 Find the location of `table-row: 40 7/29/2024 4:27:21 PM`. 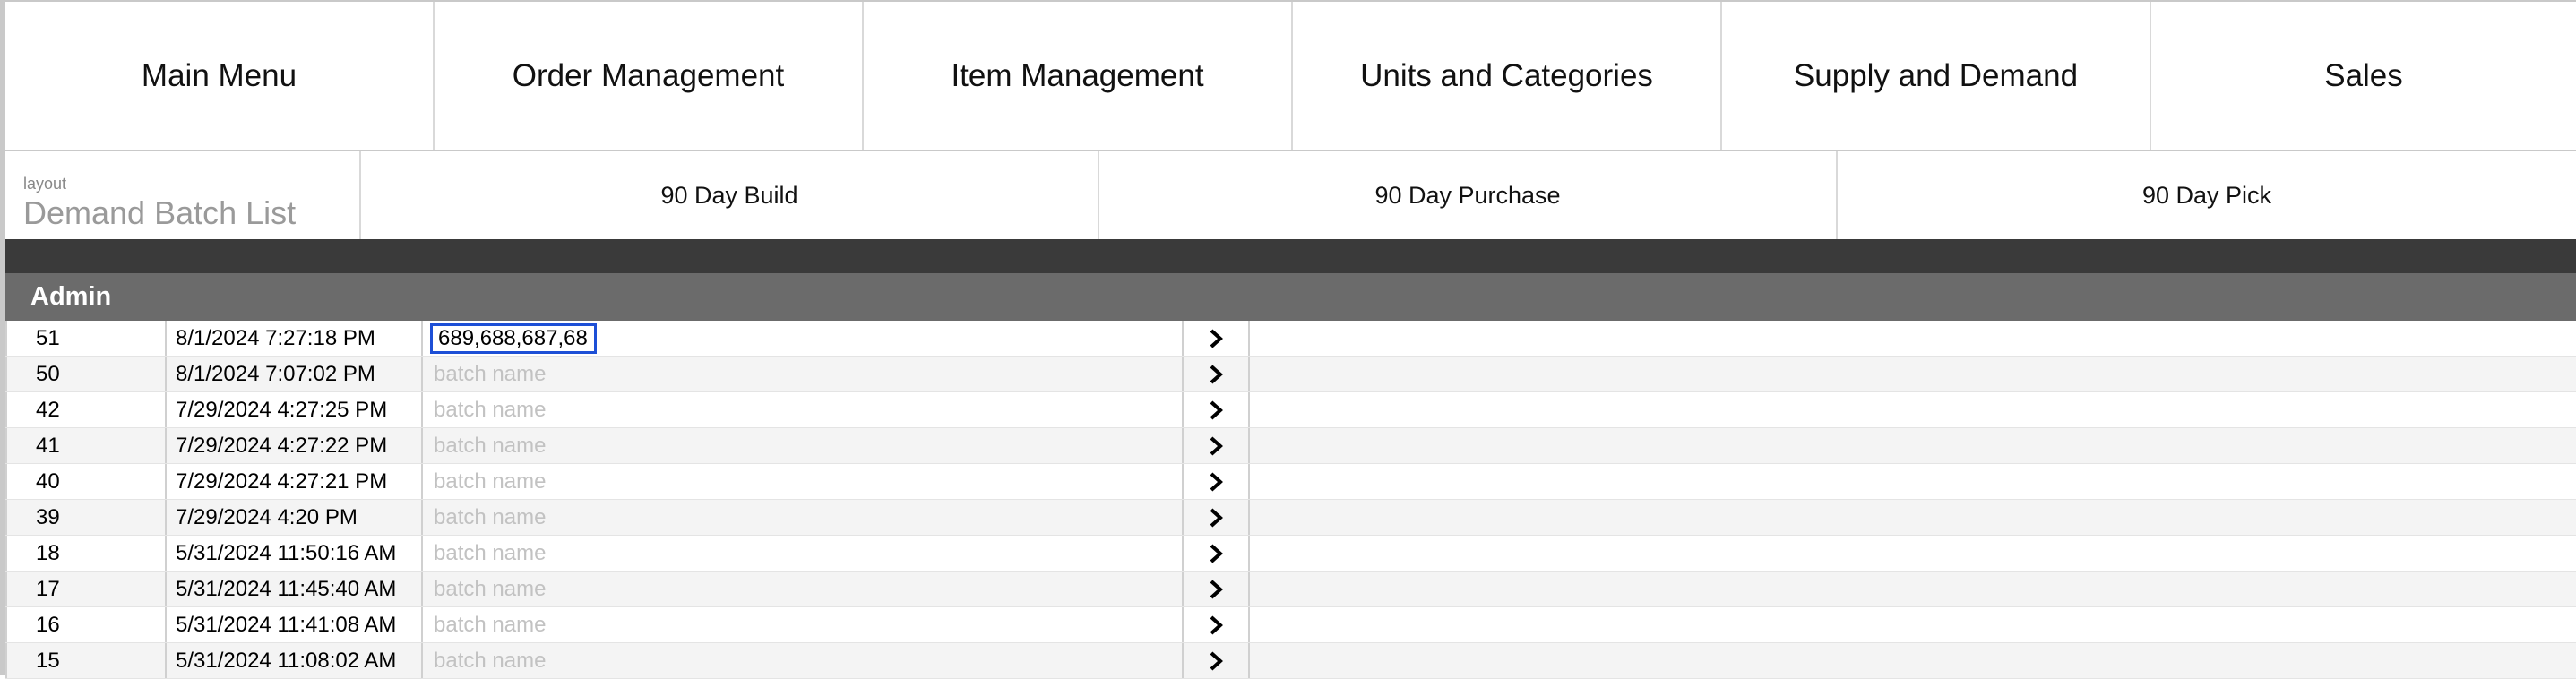

table-row: 40 7/29/2024 4:27:21 PM is located at coordinates (1291, 482).